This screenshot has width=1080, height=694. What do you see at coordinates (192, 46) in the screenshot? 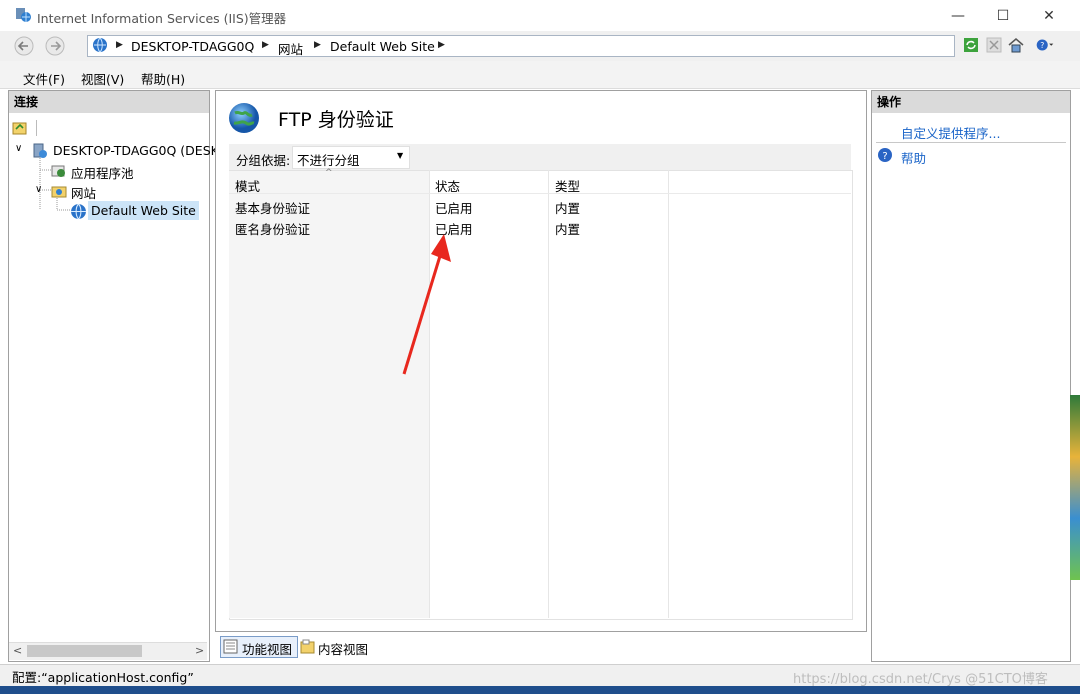
I see `breadcrumb-server: DESKTOP-TDAGG0Q` at bounding box center [192, 46].